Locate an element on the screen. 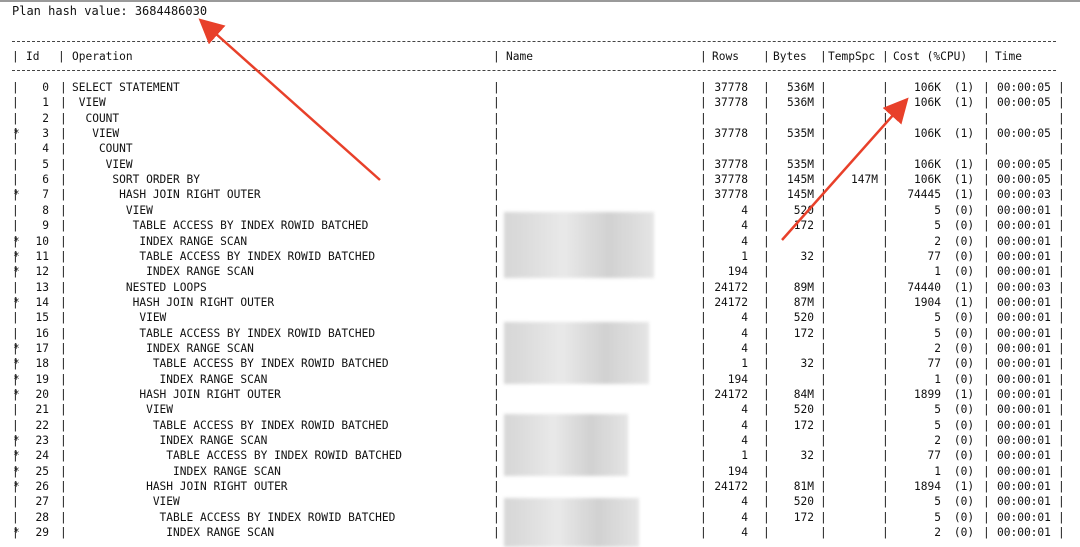  row-id: 17 is located at coordinates (42, 348).